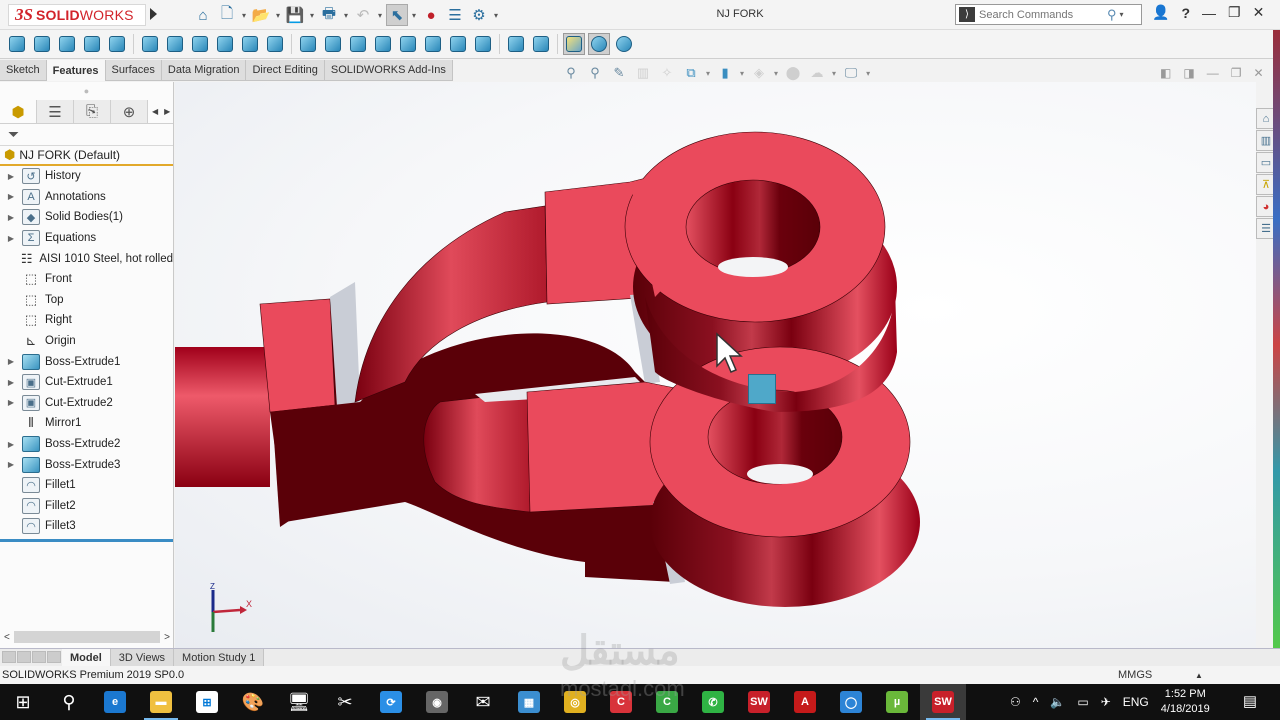 This screenshot has height=720, width=1280. I want to click on linear-pattern-icon, so click(333, 44).